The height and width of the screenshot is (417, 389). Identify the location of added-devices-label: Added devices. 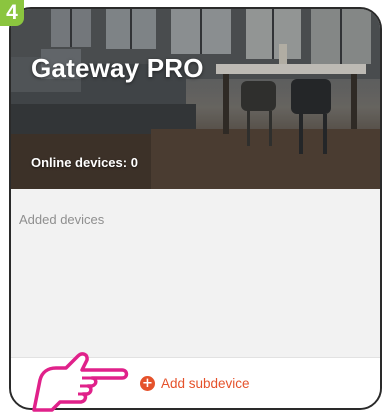
(62, 219).